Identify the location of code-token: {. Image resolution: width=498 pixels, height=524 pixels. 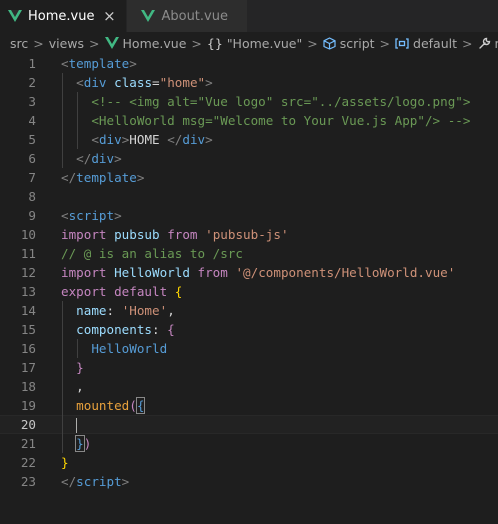
(178, 291).